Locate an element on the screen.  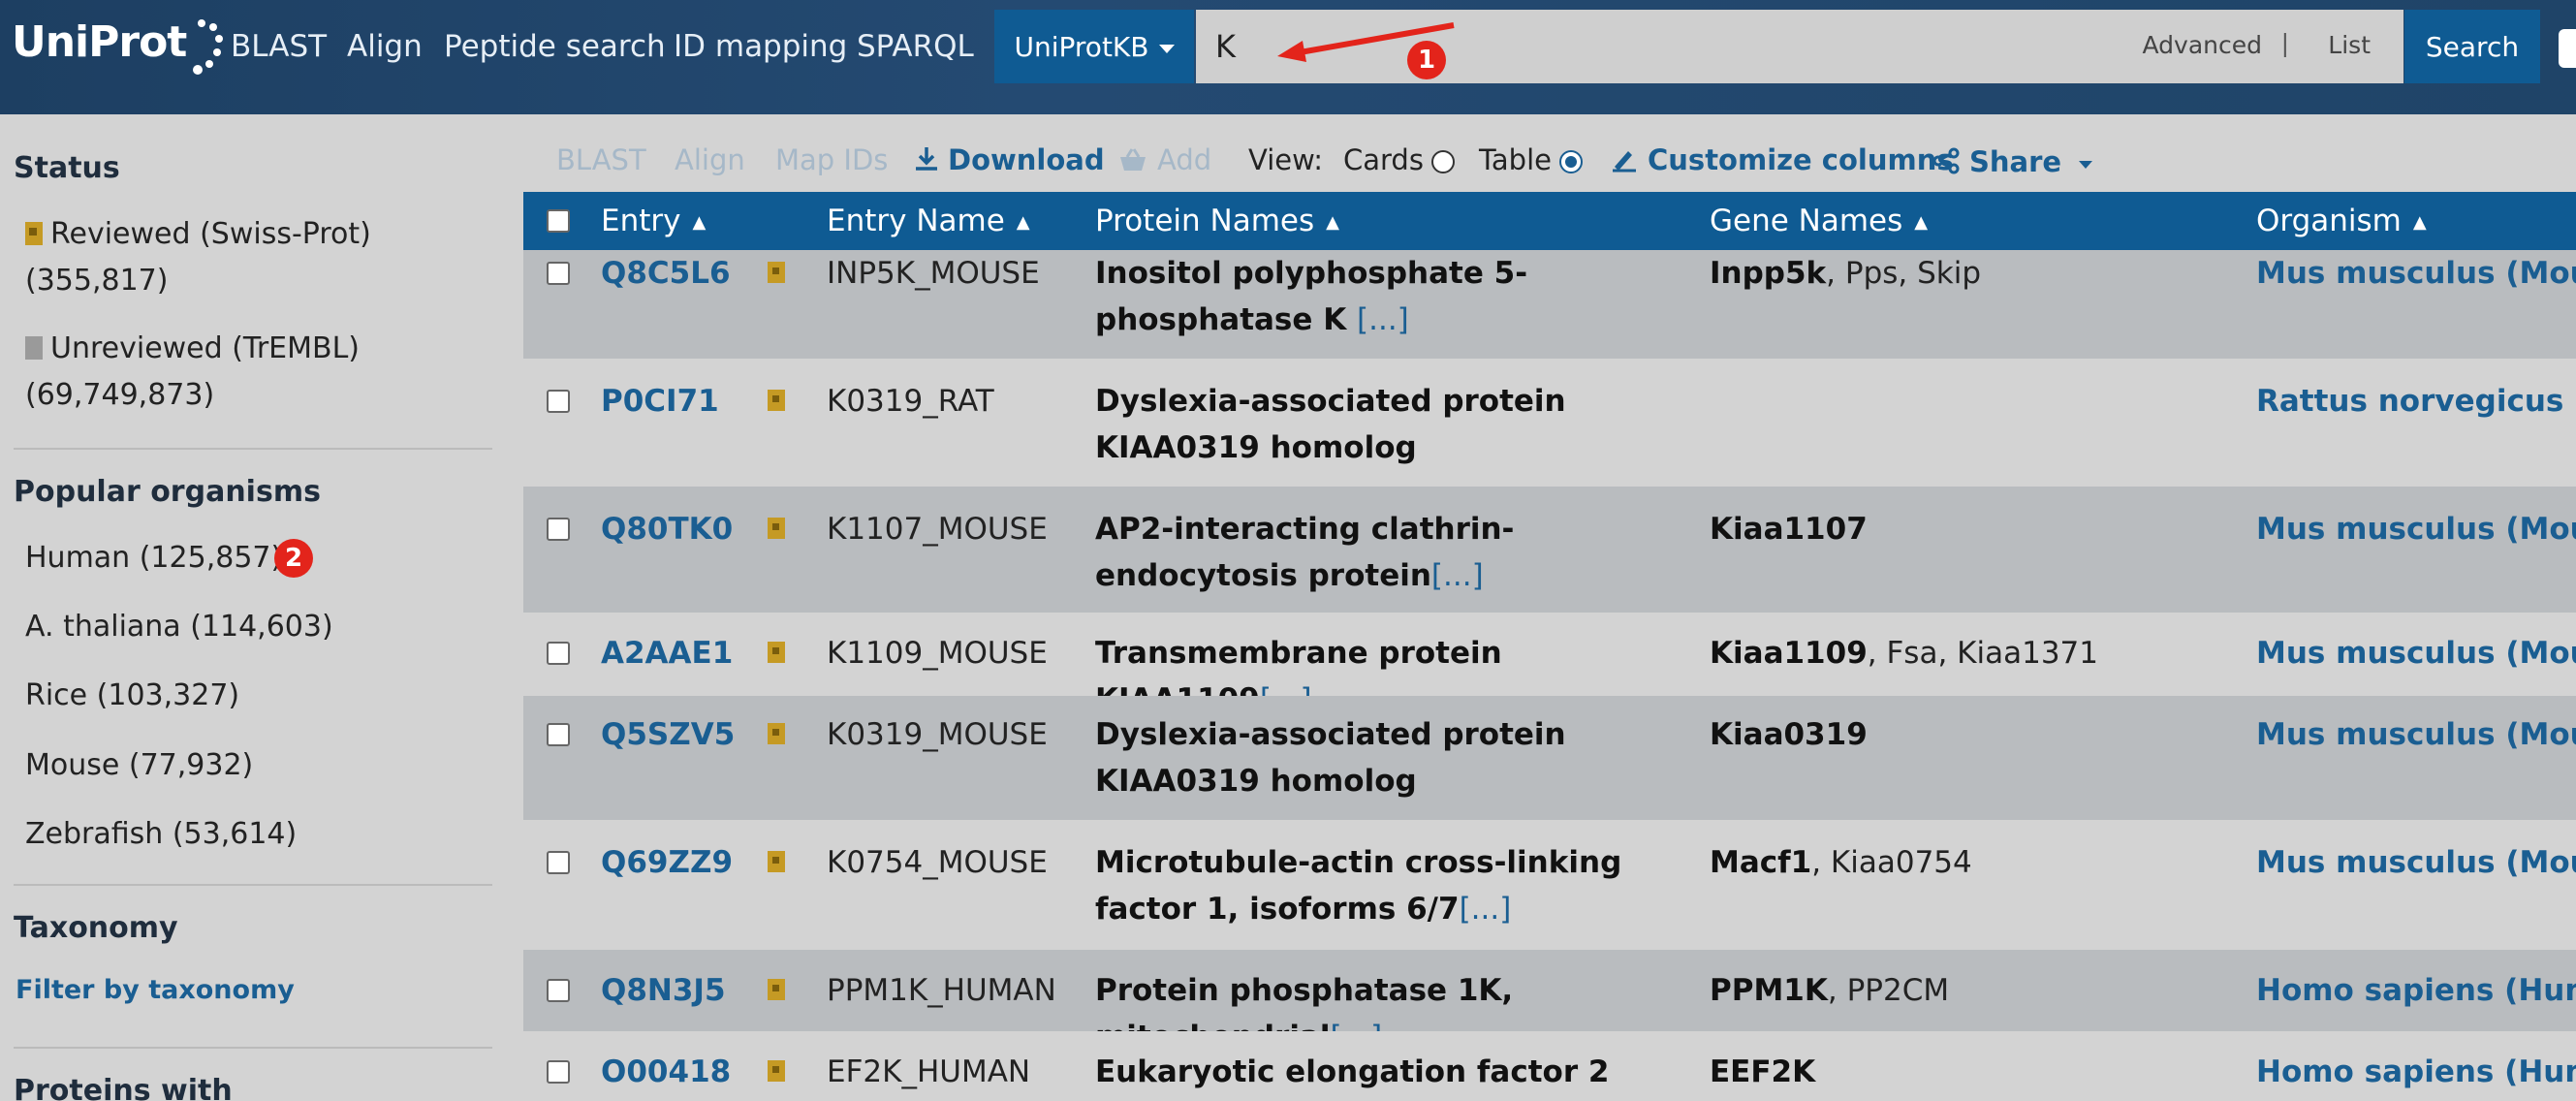
database-select: UniProtKB is located at coordinates (1094, 46).